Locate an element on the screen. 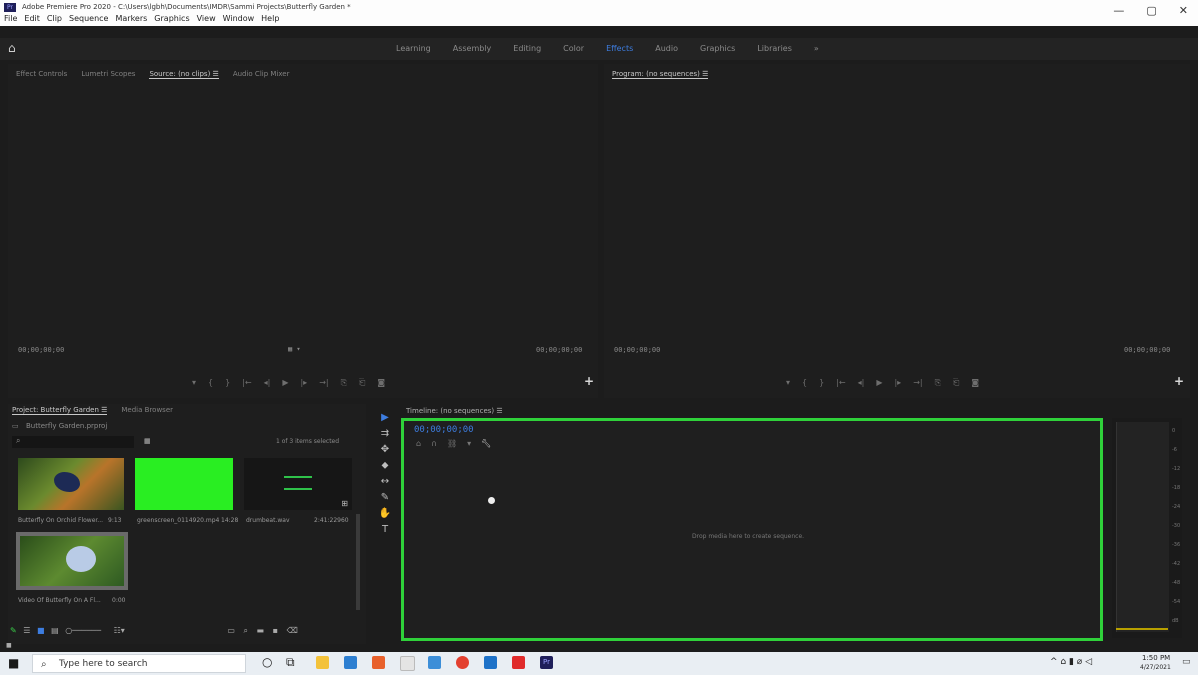 The image size is (1198, 675). outlook-icon is located at coordinates (490, 662).